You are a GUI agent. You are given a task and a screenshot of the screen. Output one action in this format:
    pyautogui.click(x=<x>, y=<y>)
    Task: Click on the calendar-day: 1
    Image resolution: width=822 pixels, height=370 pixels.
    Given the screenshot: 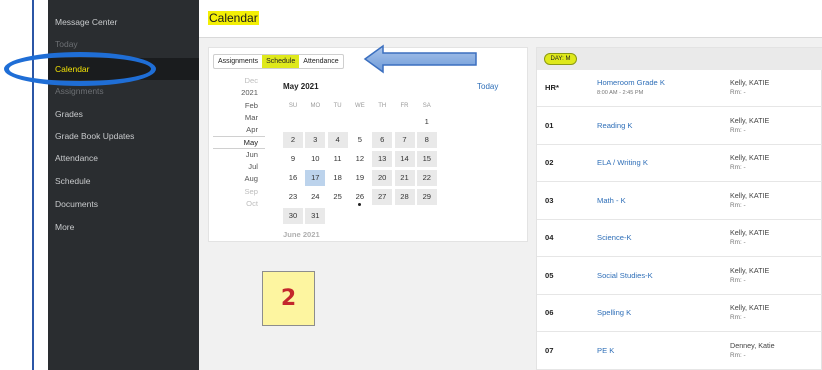 What is the action you would take?
    pyautogui.click(x=427, y=122)
    